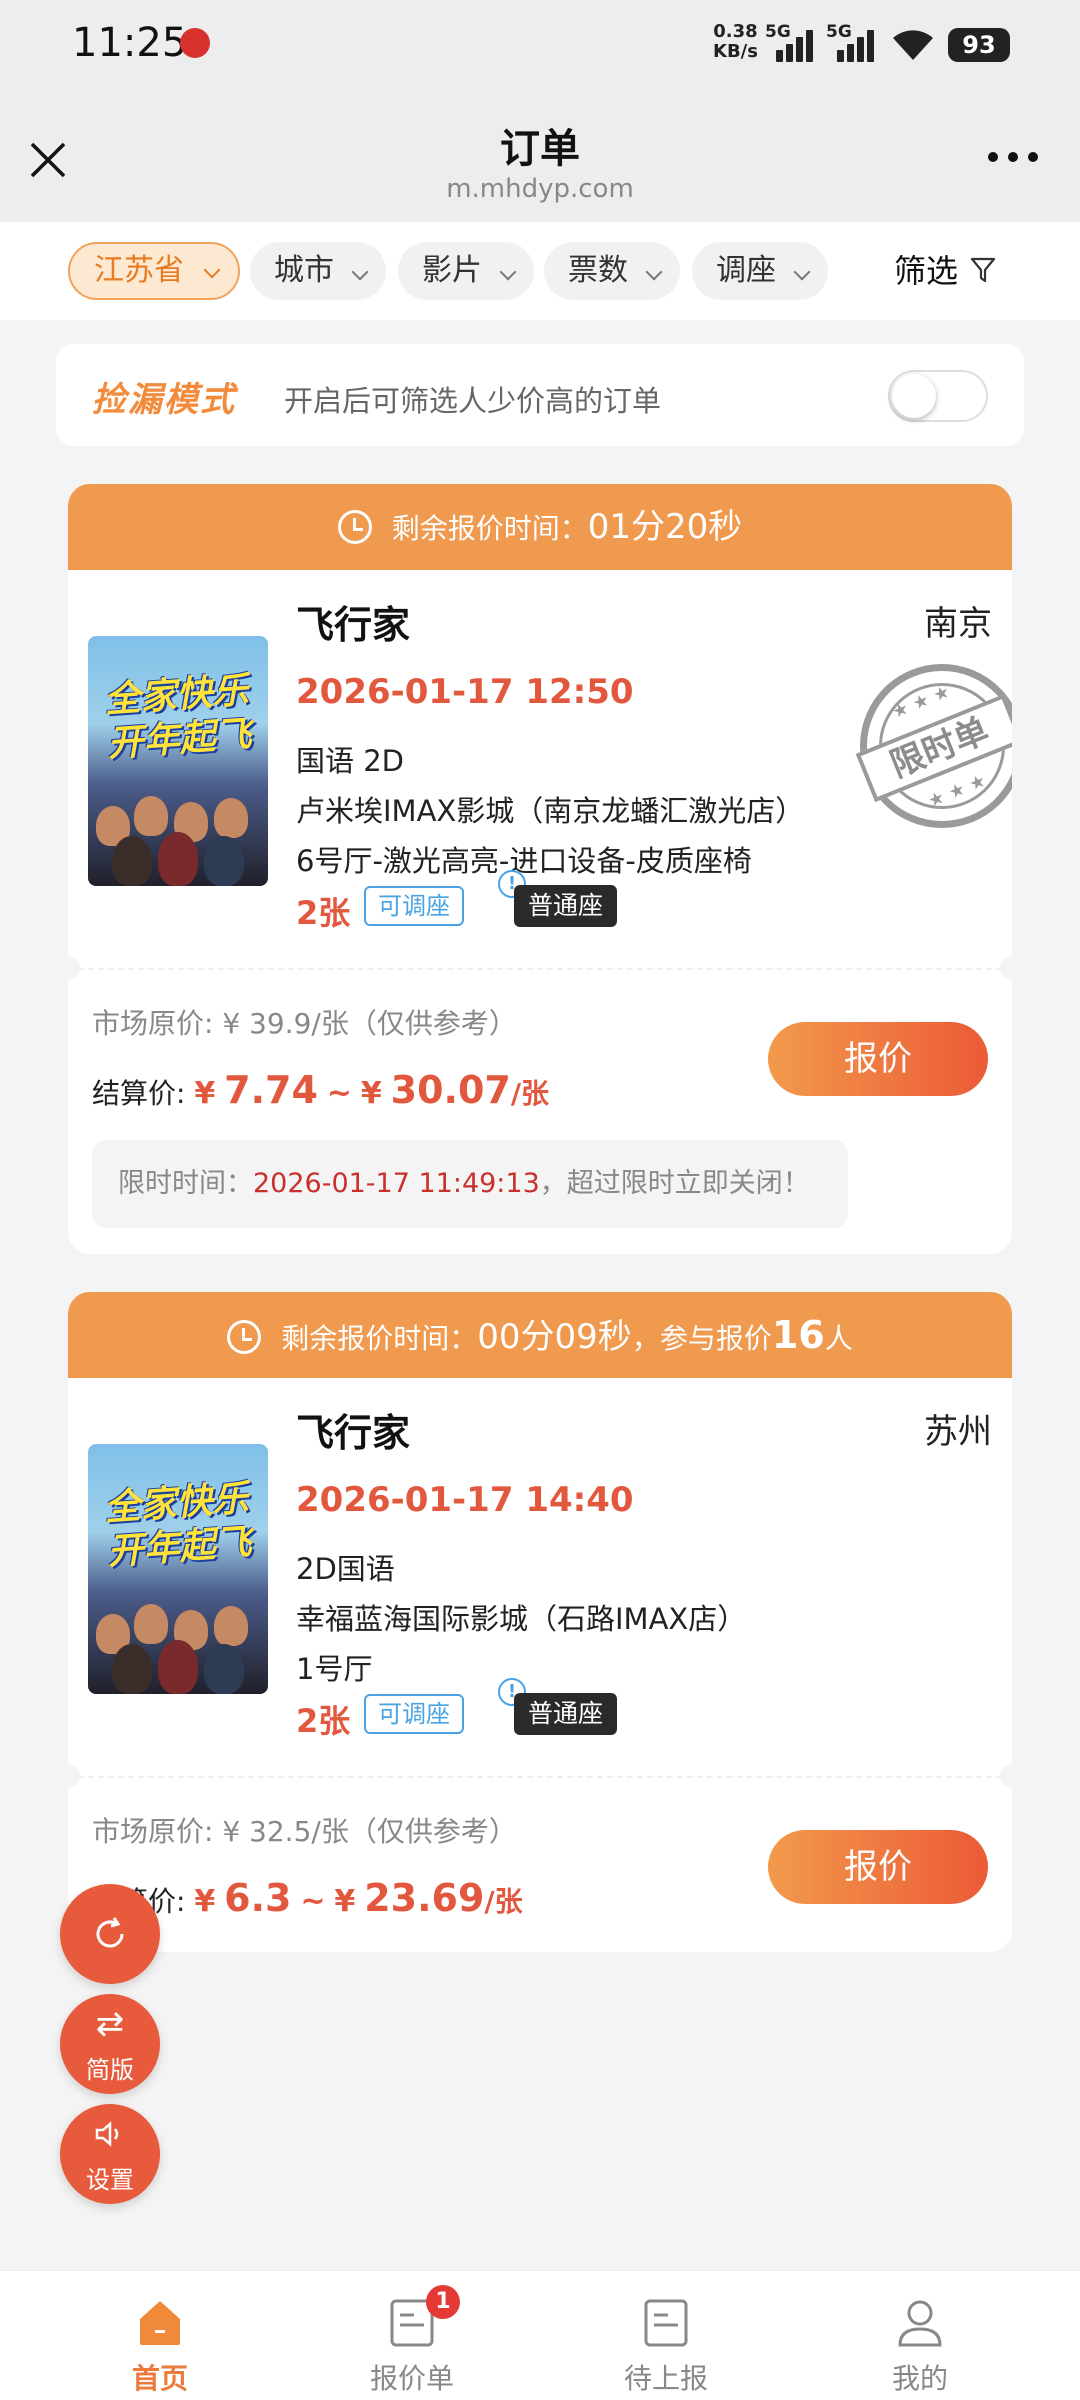 This screenshot has height=2400, width=1080. Describe the element at coordinates (926, 271) in the screenshot. I see `filter-button: 筛选` at that location.